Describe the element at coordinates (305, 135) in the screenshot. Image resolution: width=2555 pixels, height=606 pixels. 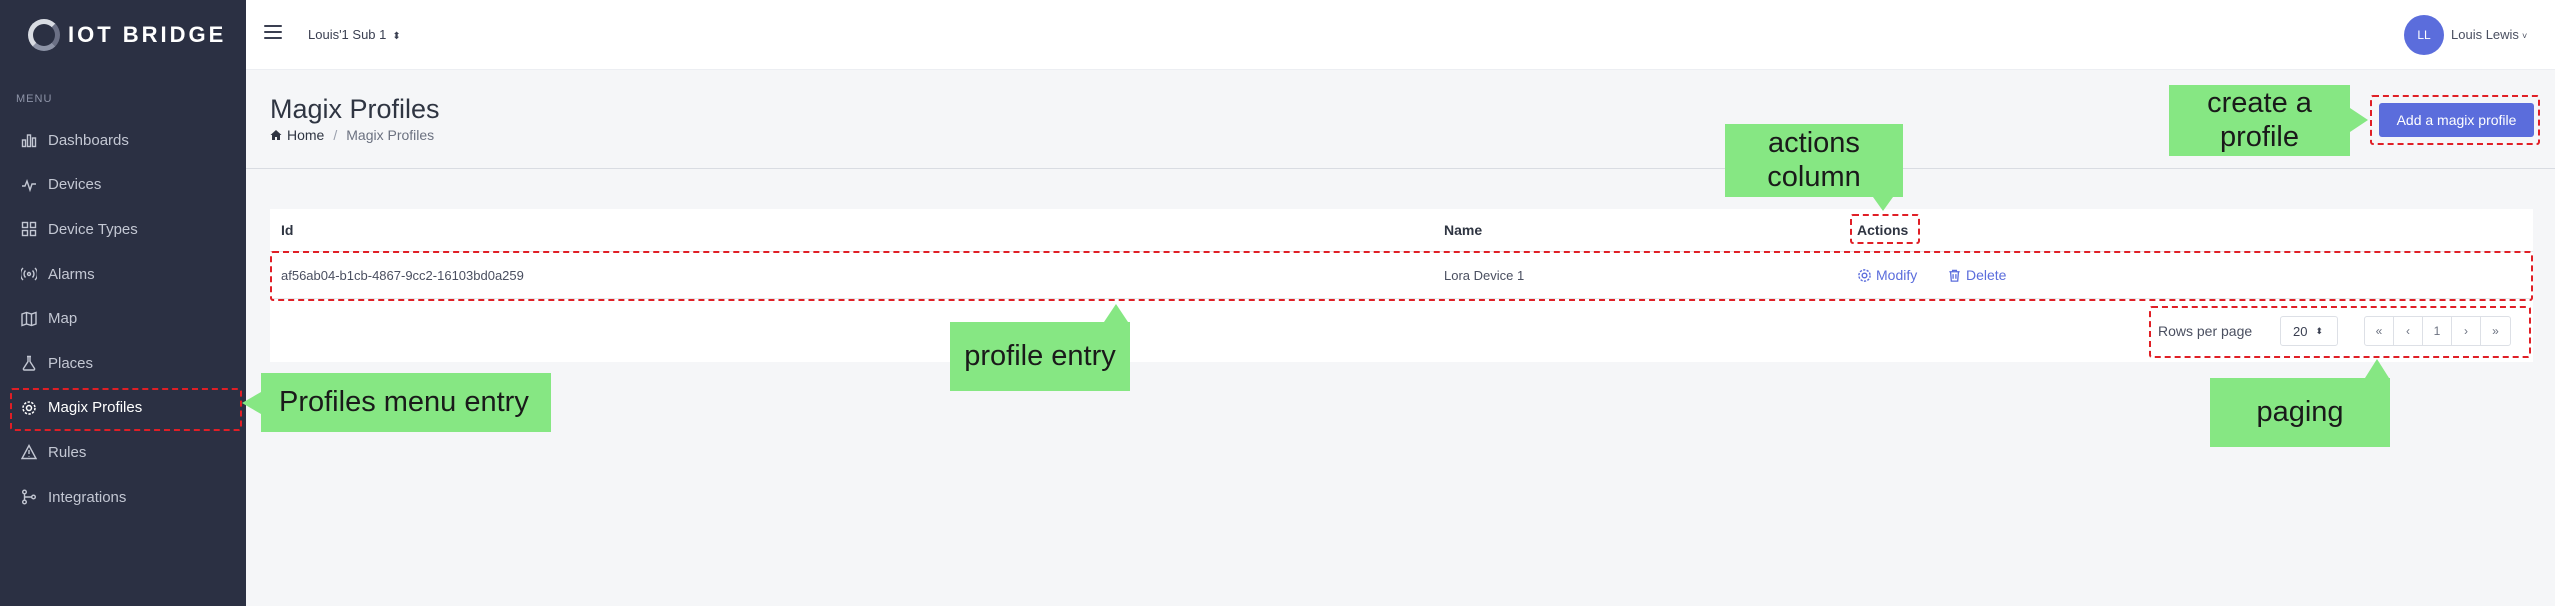
I see `breadcrumb-home: Home` at that location.